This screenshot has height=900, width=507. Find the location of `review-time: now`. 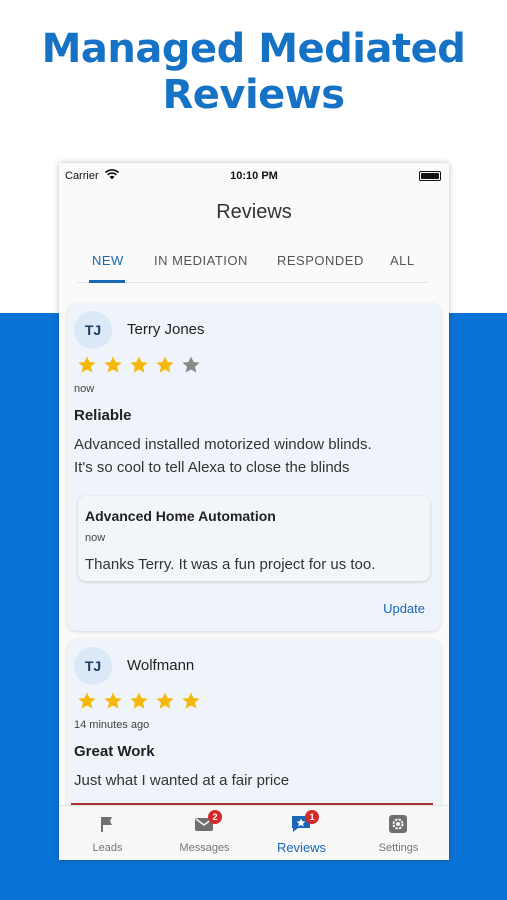

review-time: now is located at coordinates (84, 389).